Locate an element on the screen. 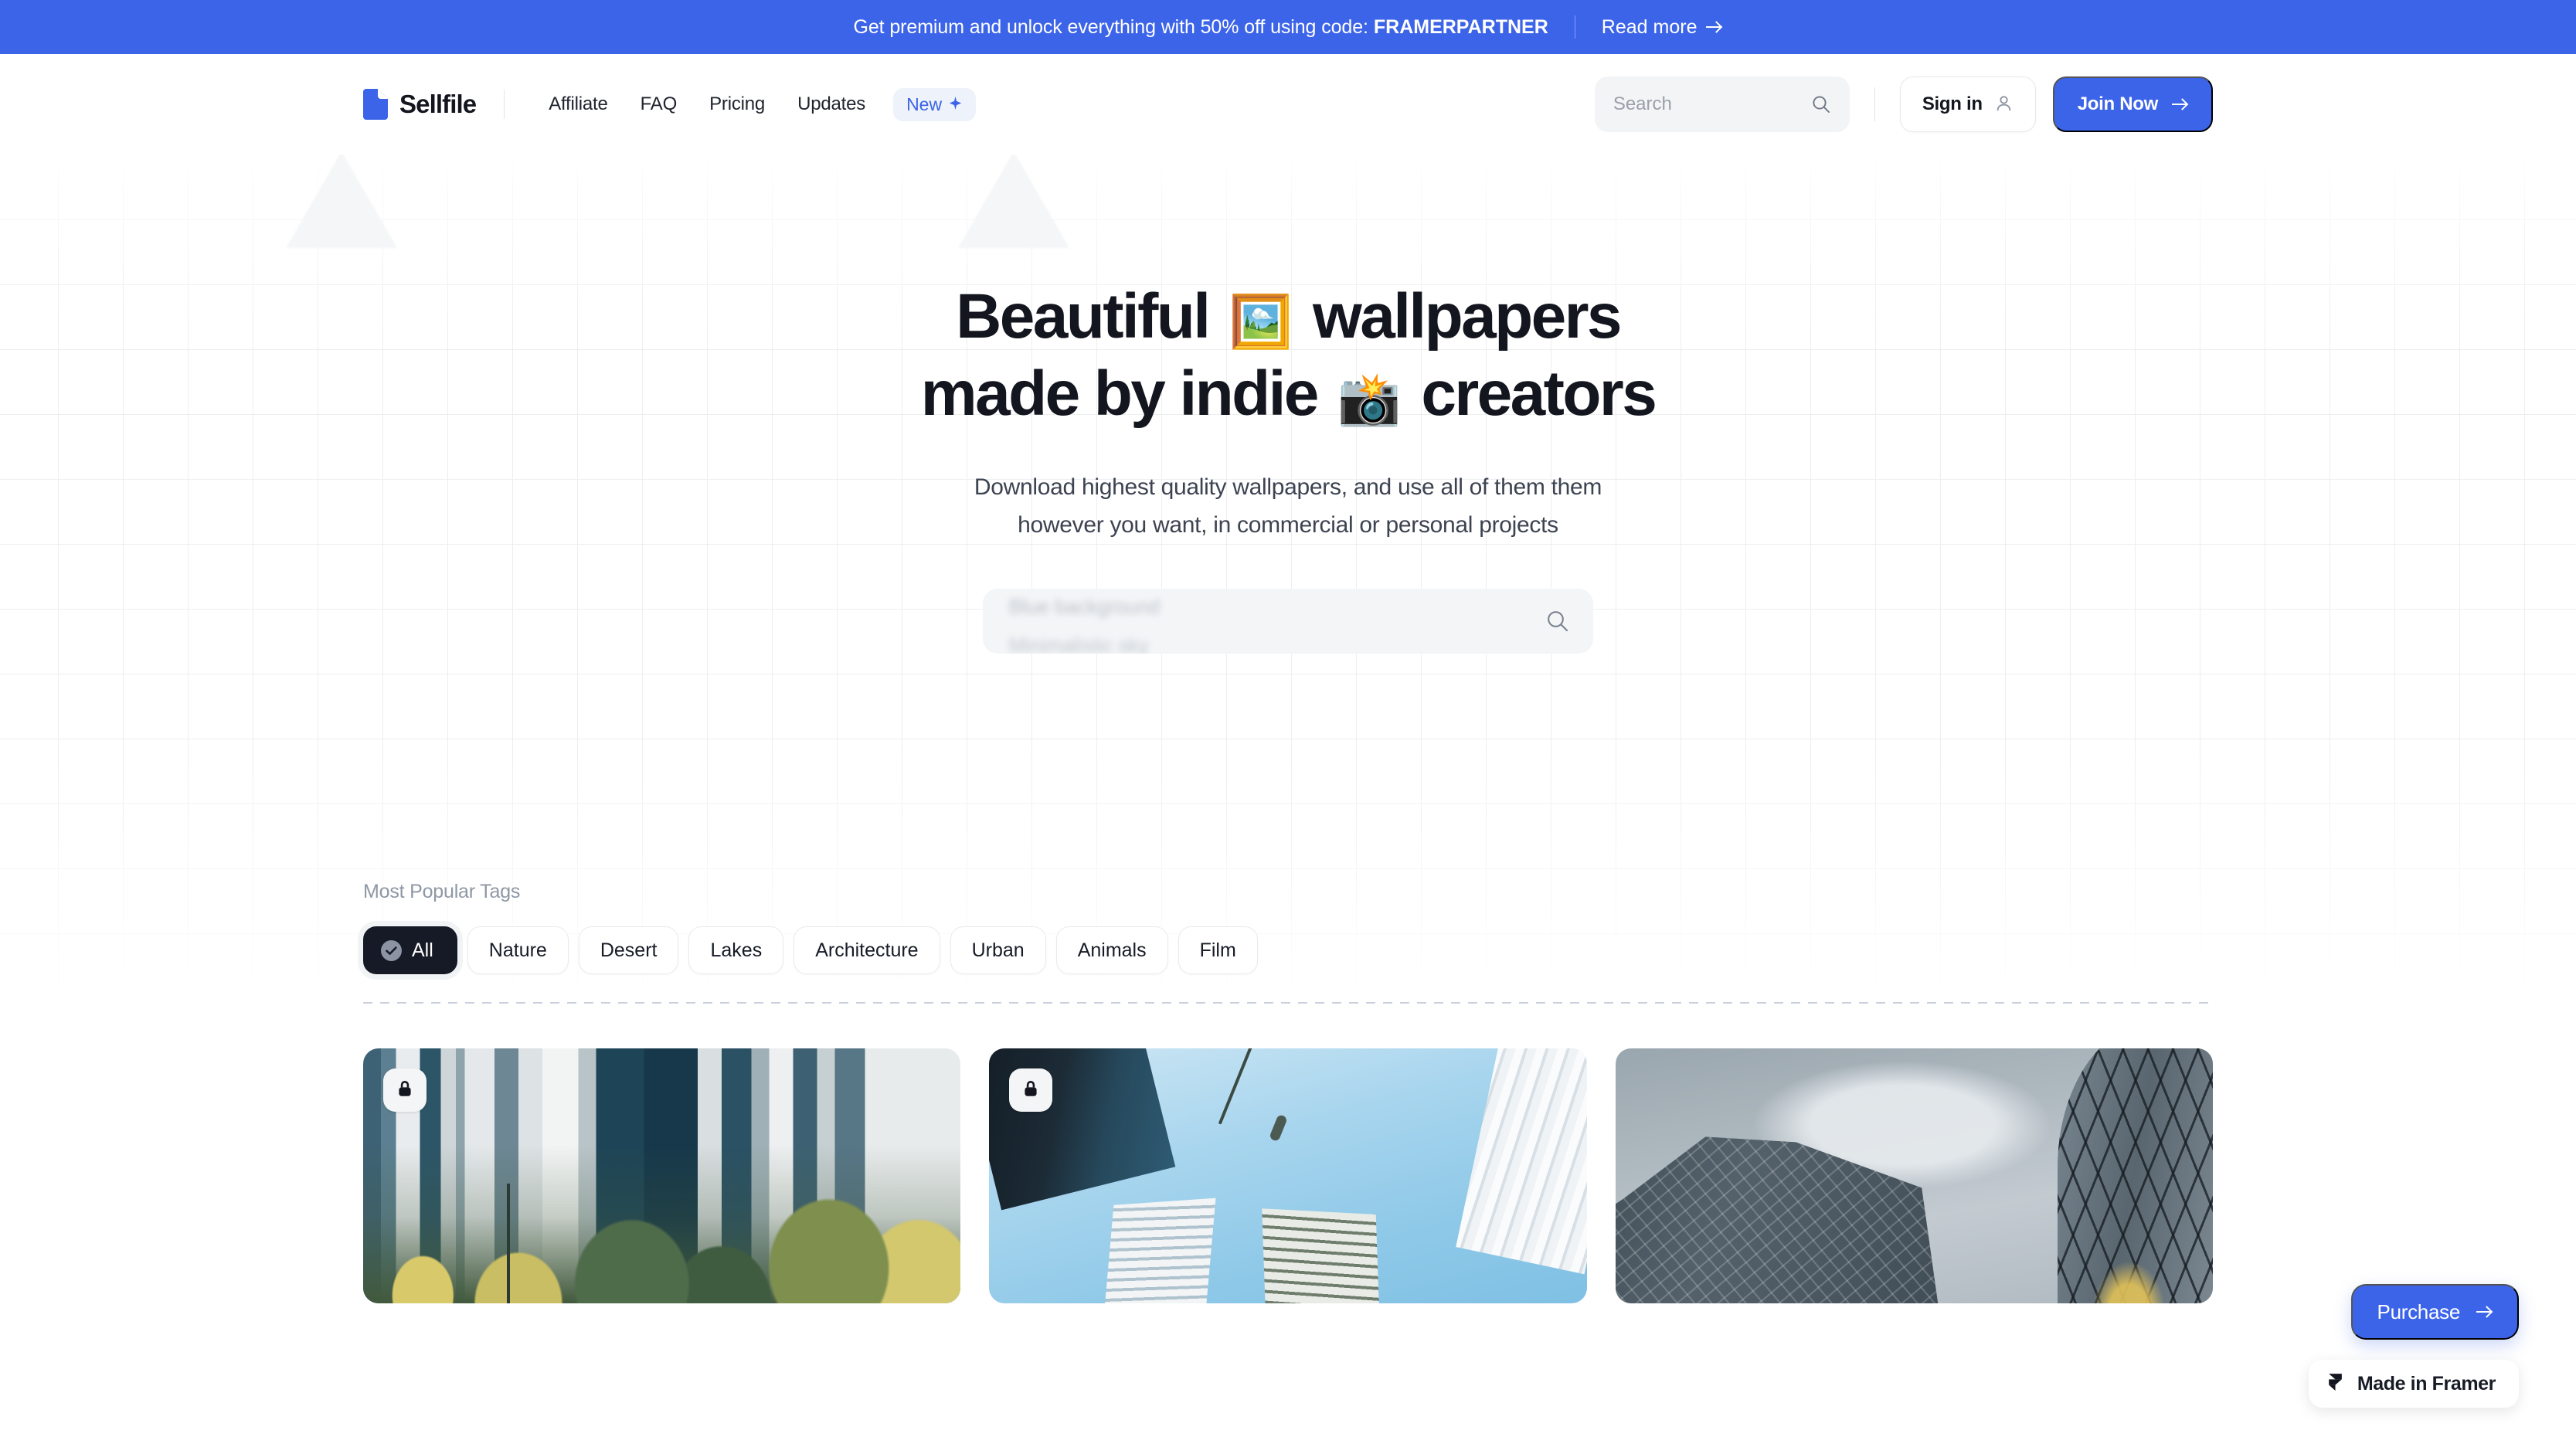  join-now-label: Join Now is located at coordinates (2118, 104).